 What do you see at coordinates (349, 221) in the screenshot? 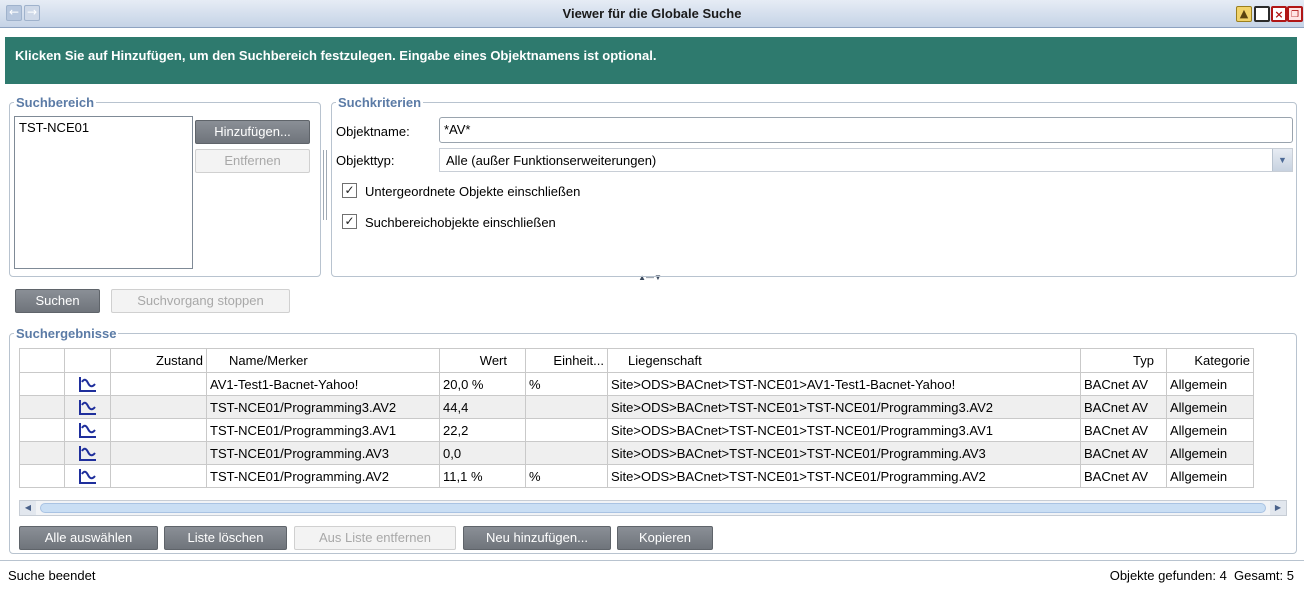
I see `include-scope-objects-checkbox: ✓` at bounding box center [349, 221].